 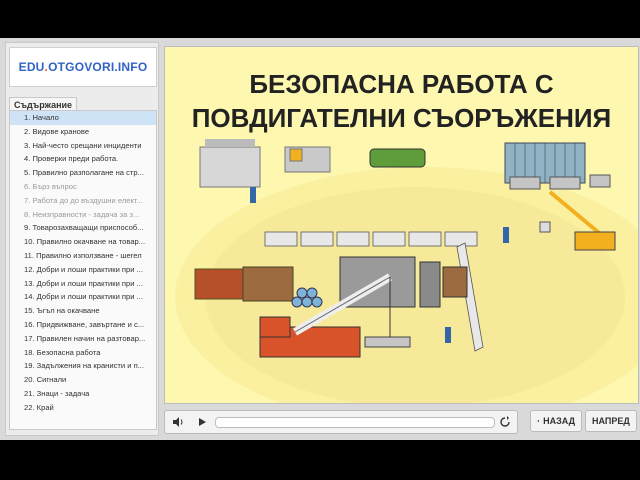 I want to click on playback-bar, so click(x=341, y=422).